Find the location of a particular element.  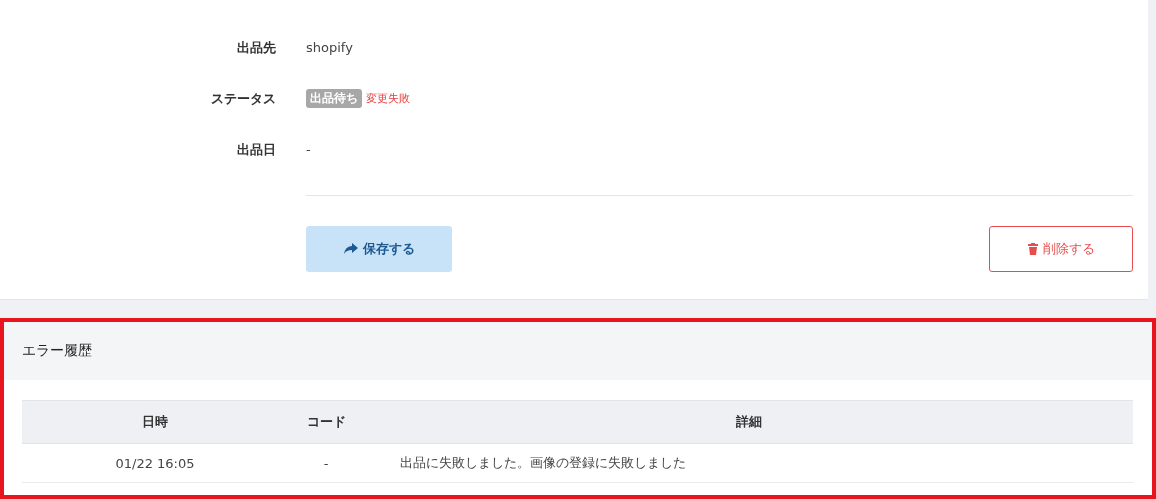

column-header: コード is located at coordinates (326, 422).